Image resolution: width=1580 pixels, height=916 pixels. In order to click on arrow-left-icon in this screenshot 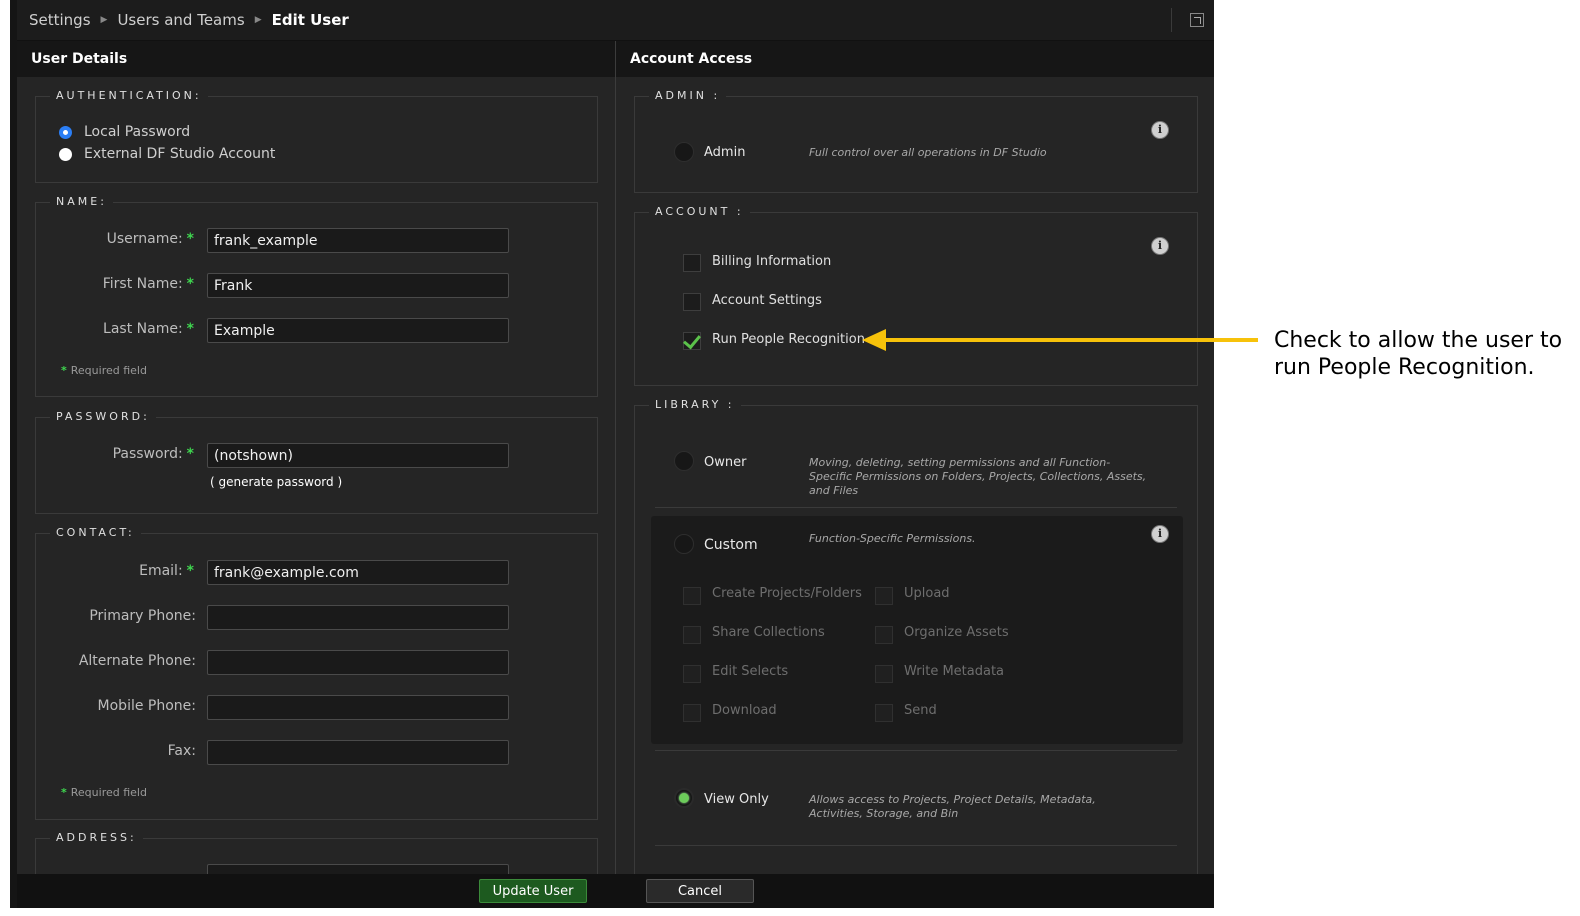, I will do `click(874, 340)`.